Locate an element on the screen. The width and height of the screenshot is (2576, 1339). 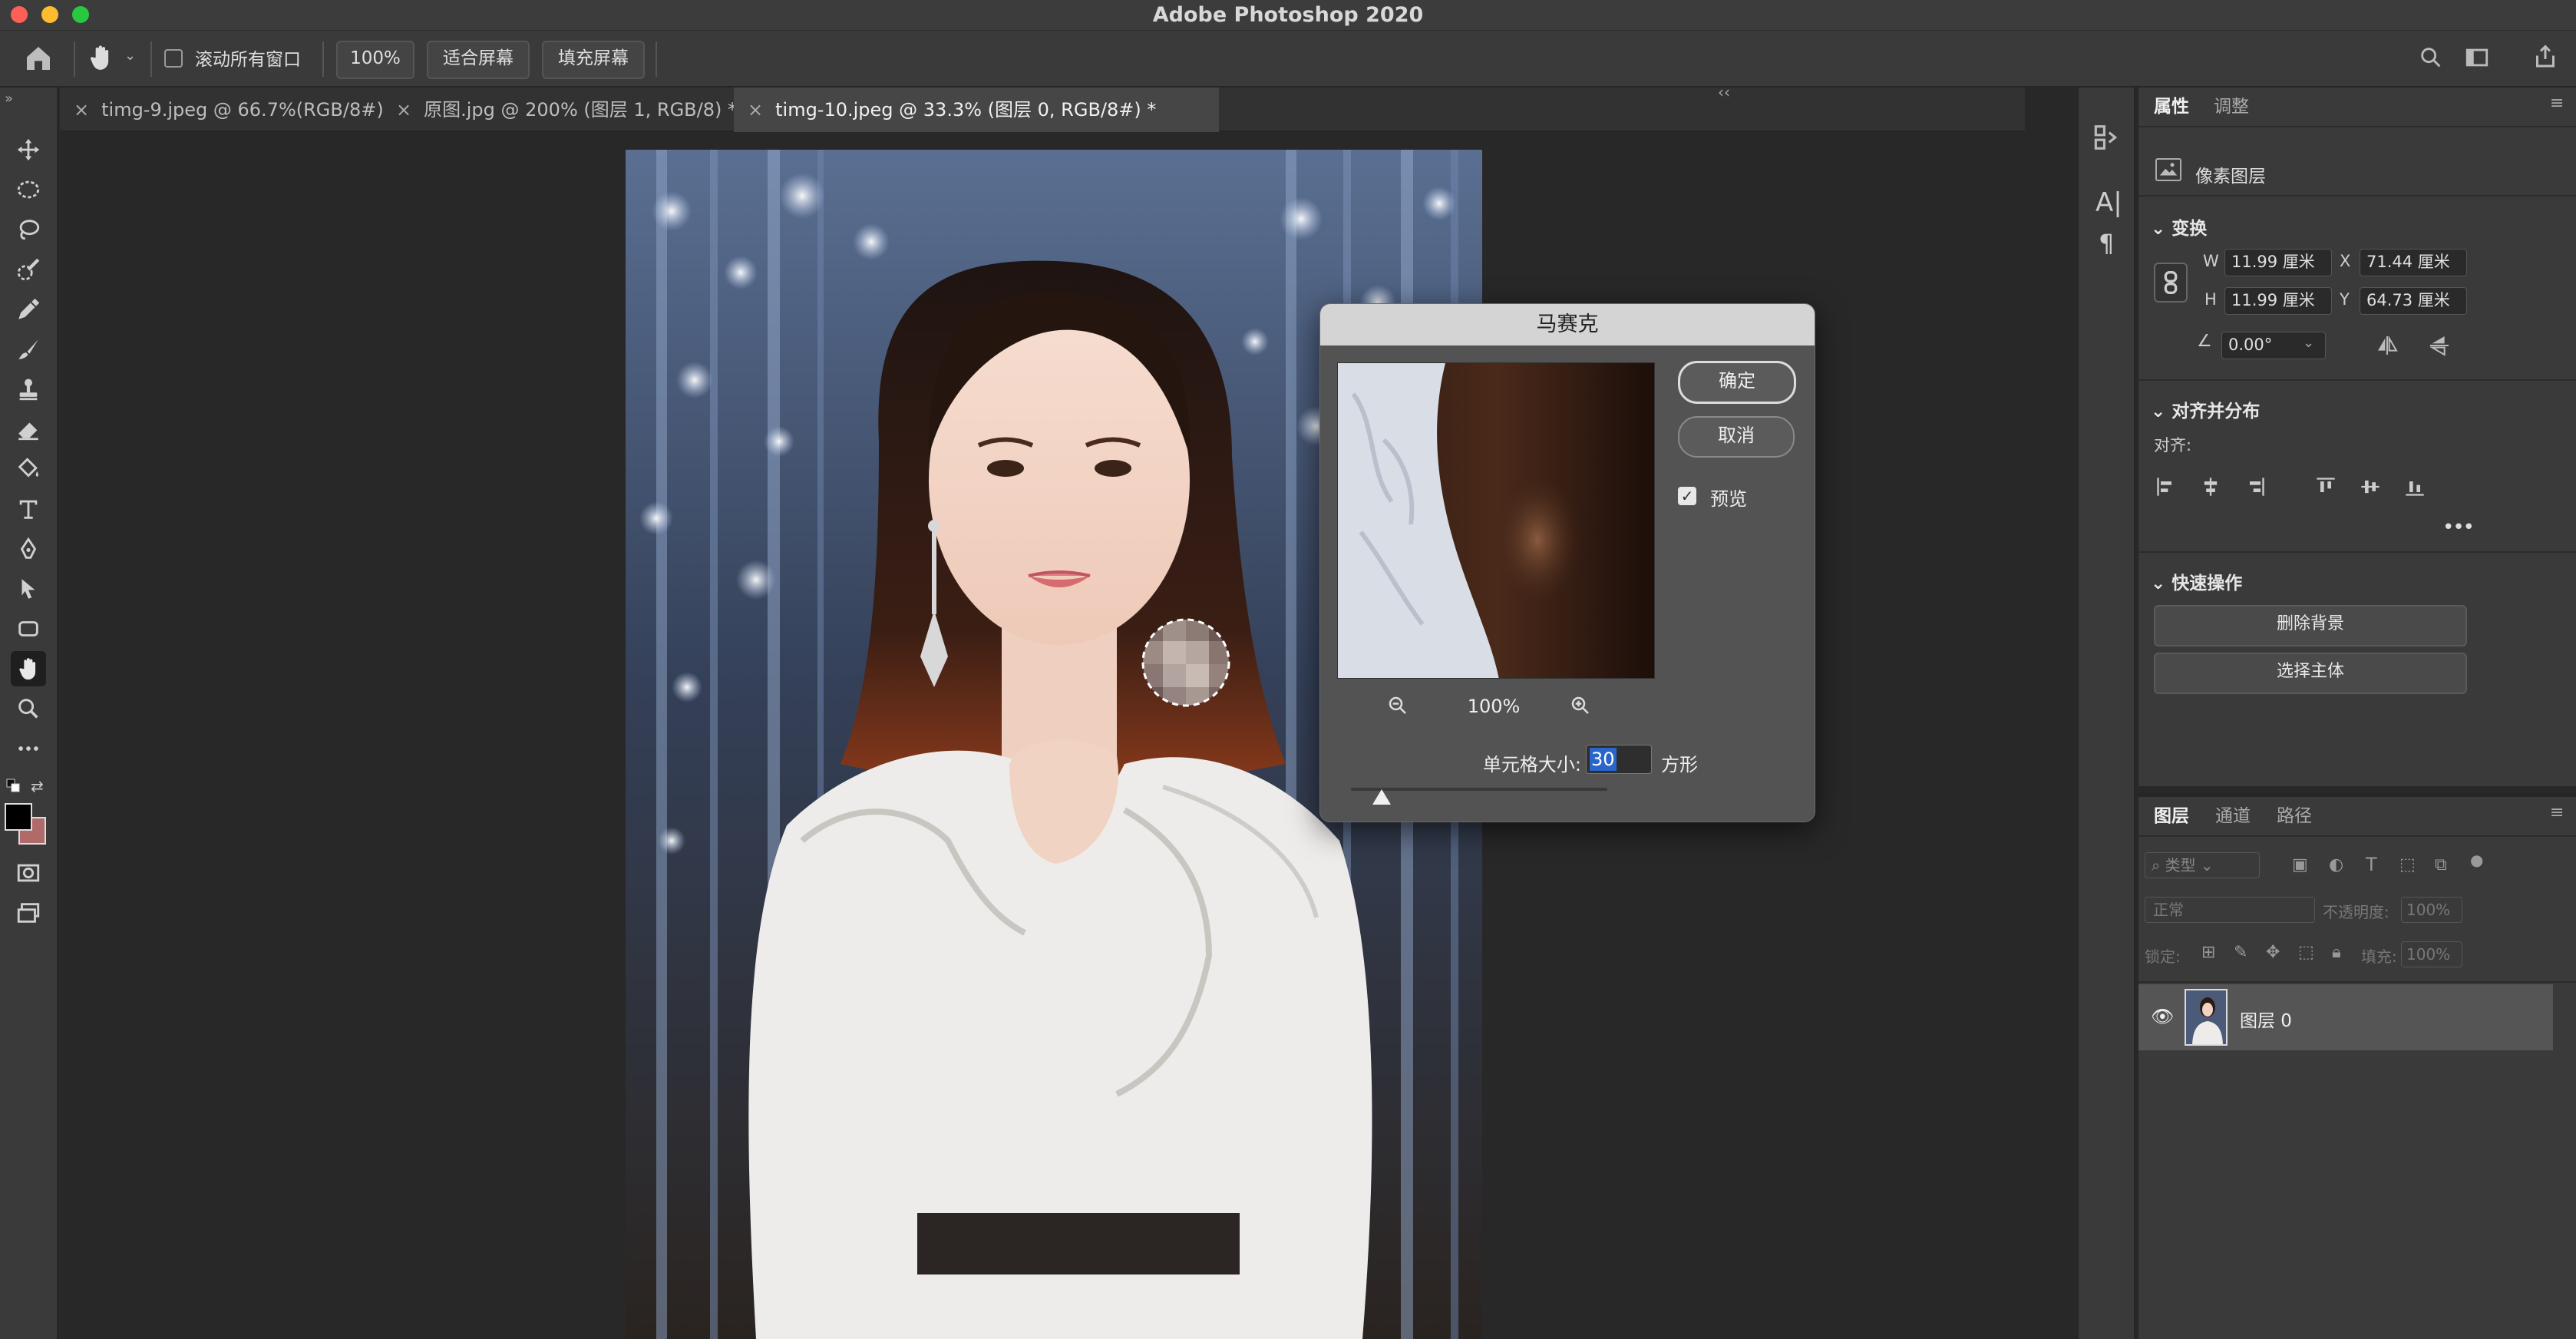
align-left-icon is located at coordinates (2166, 487).